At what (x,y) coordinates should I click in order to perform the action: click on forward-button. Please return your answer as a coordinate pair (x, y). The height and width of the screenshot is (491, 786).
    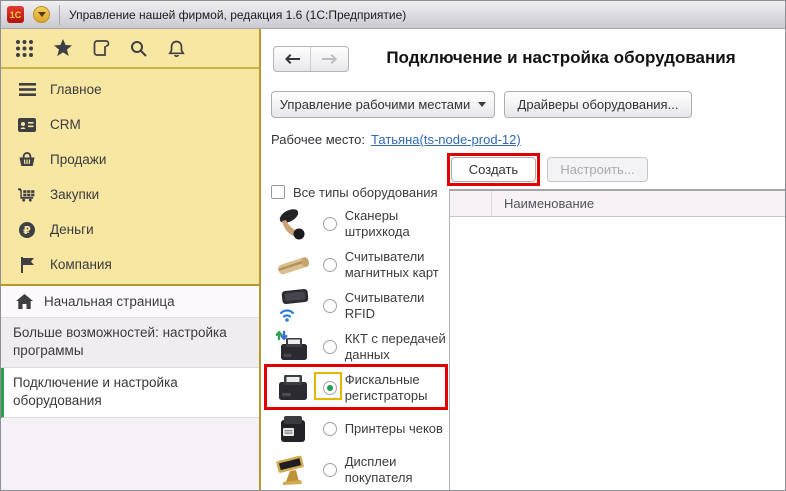
    Looking at the image, I should click on (329, 59).